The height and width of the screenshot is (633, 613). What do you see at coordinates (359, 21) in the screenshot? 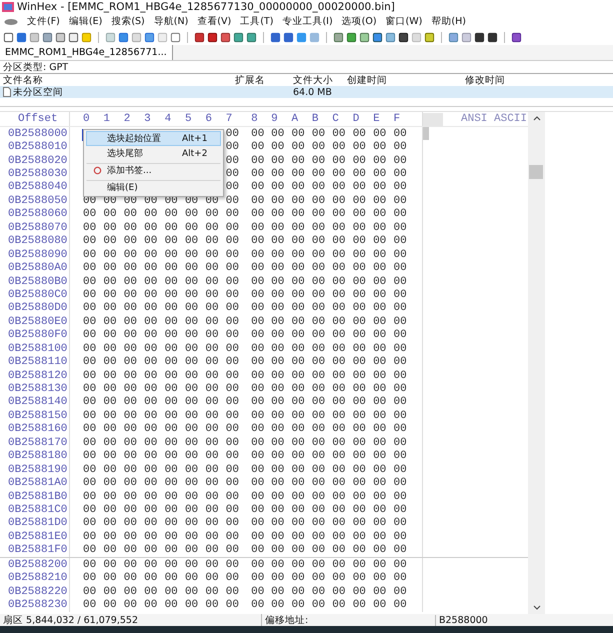
I see `menu-item: 选项(O)` at bounding box center [359, 21].